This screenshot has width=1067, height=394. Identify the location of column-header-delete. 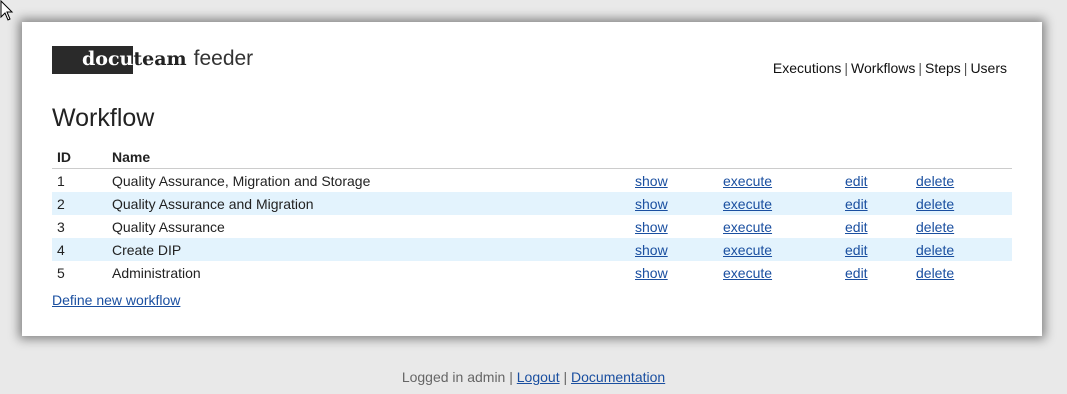
(961, 157).